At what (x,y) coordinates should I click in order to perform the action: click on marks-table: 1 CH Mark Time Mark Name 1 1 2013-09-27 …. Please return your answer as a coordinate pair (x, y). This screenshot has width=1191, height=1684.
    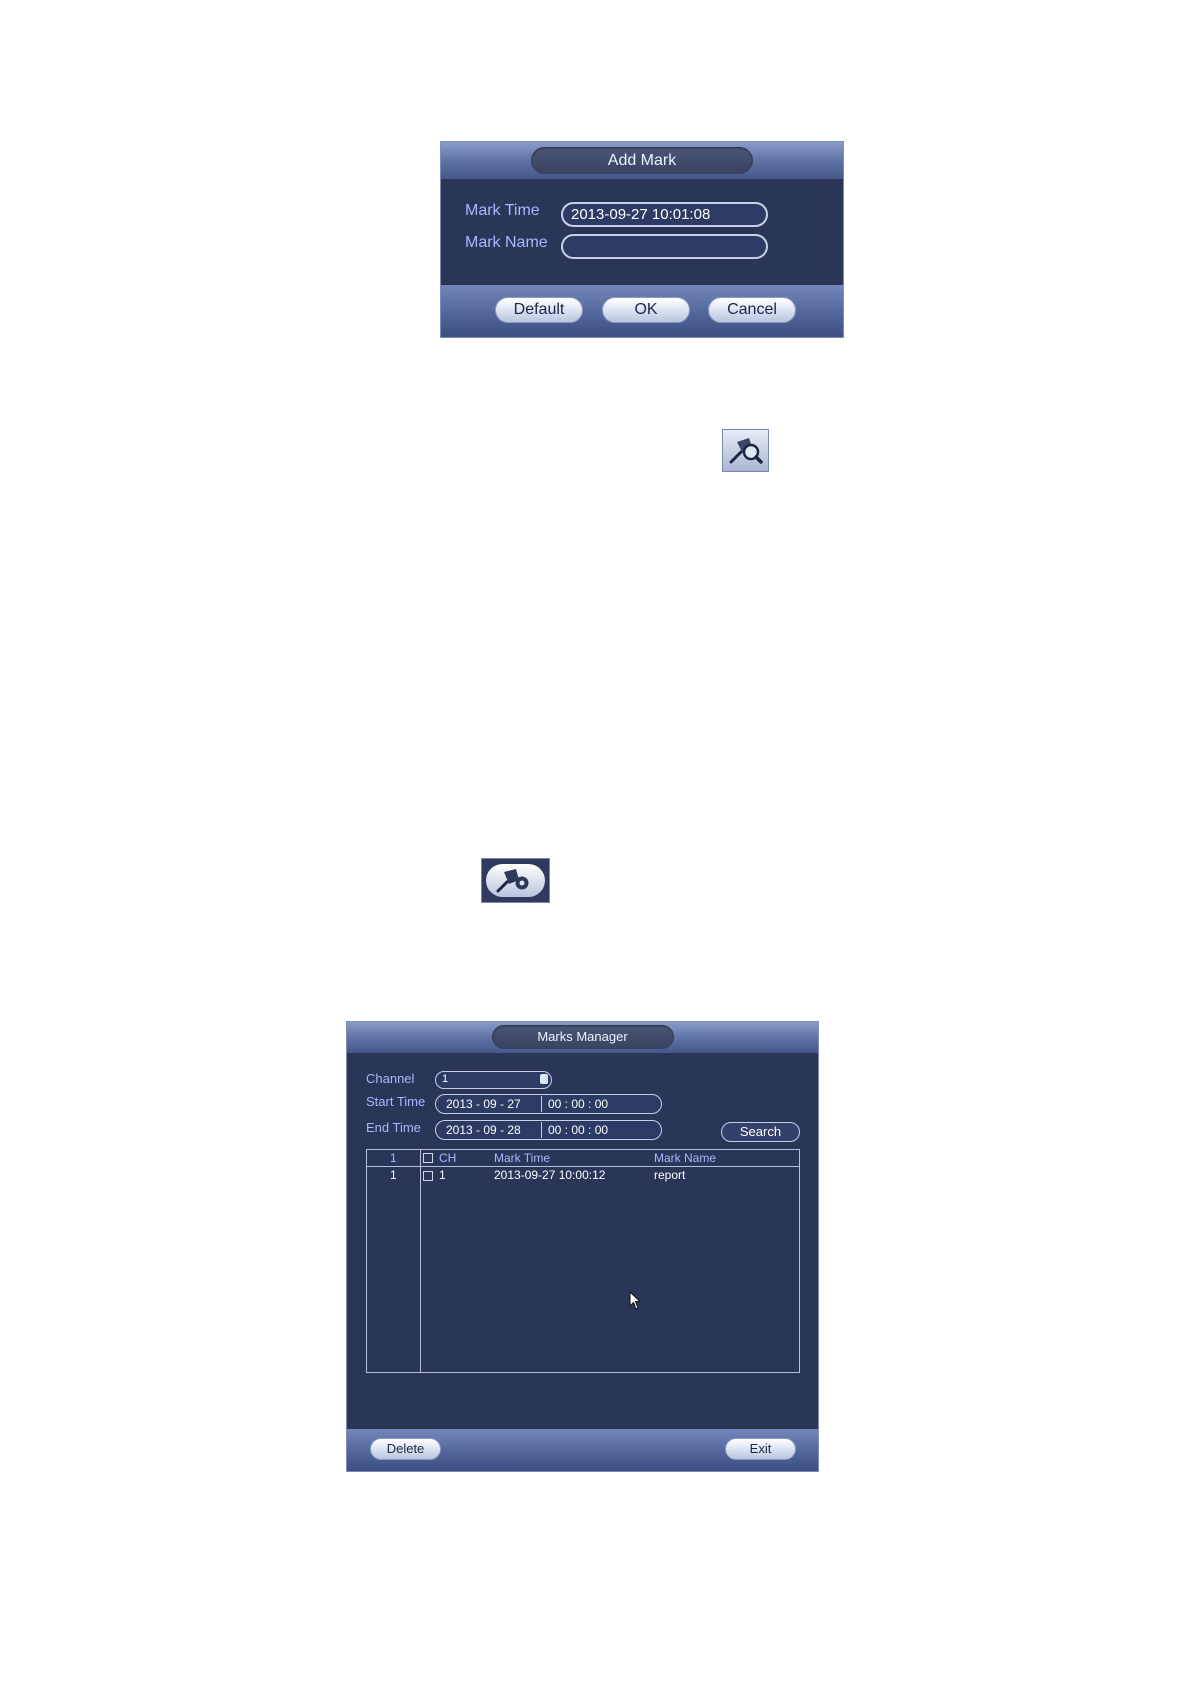
    Looking at the image, I should click on (583, 1261).